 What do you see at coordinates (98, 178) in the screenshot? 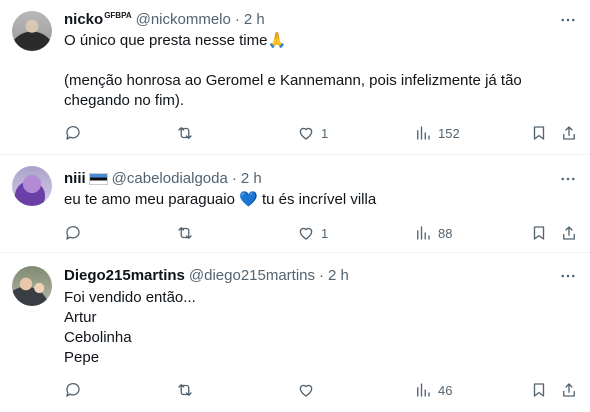
I see `estonia-flag-icon` at bounding box center [98, 178].